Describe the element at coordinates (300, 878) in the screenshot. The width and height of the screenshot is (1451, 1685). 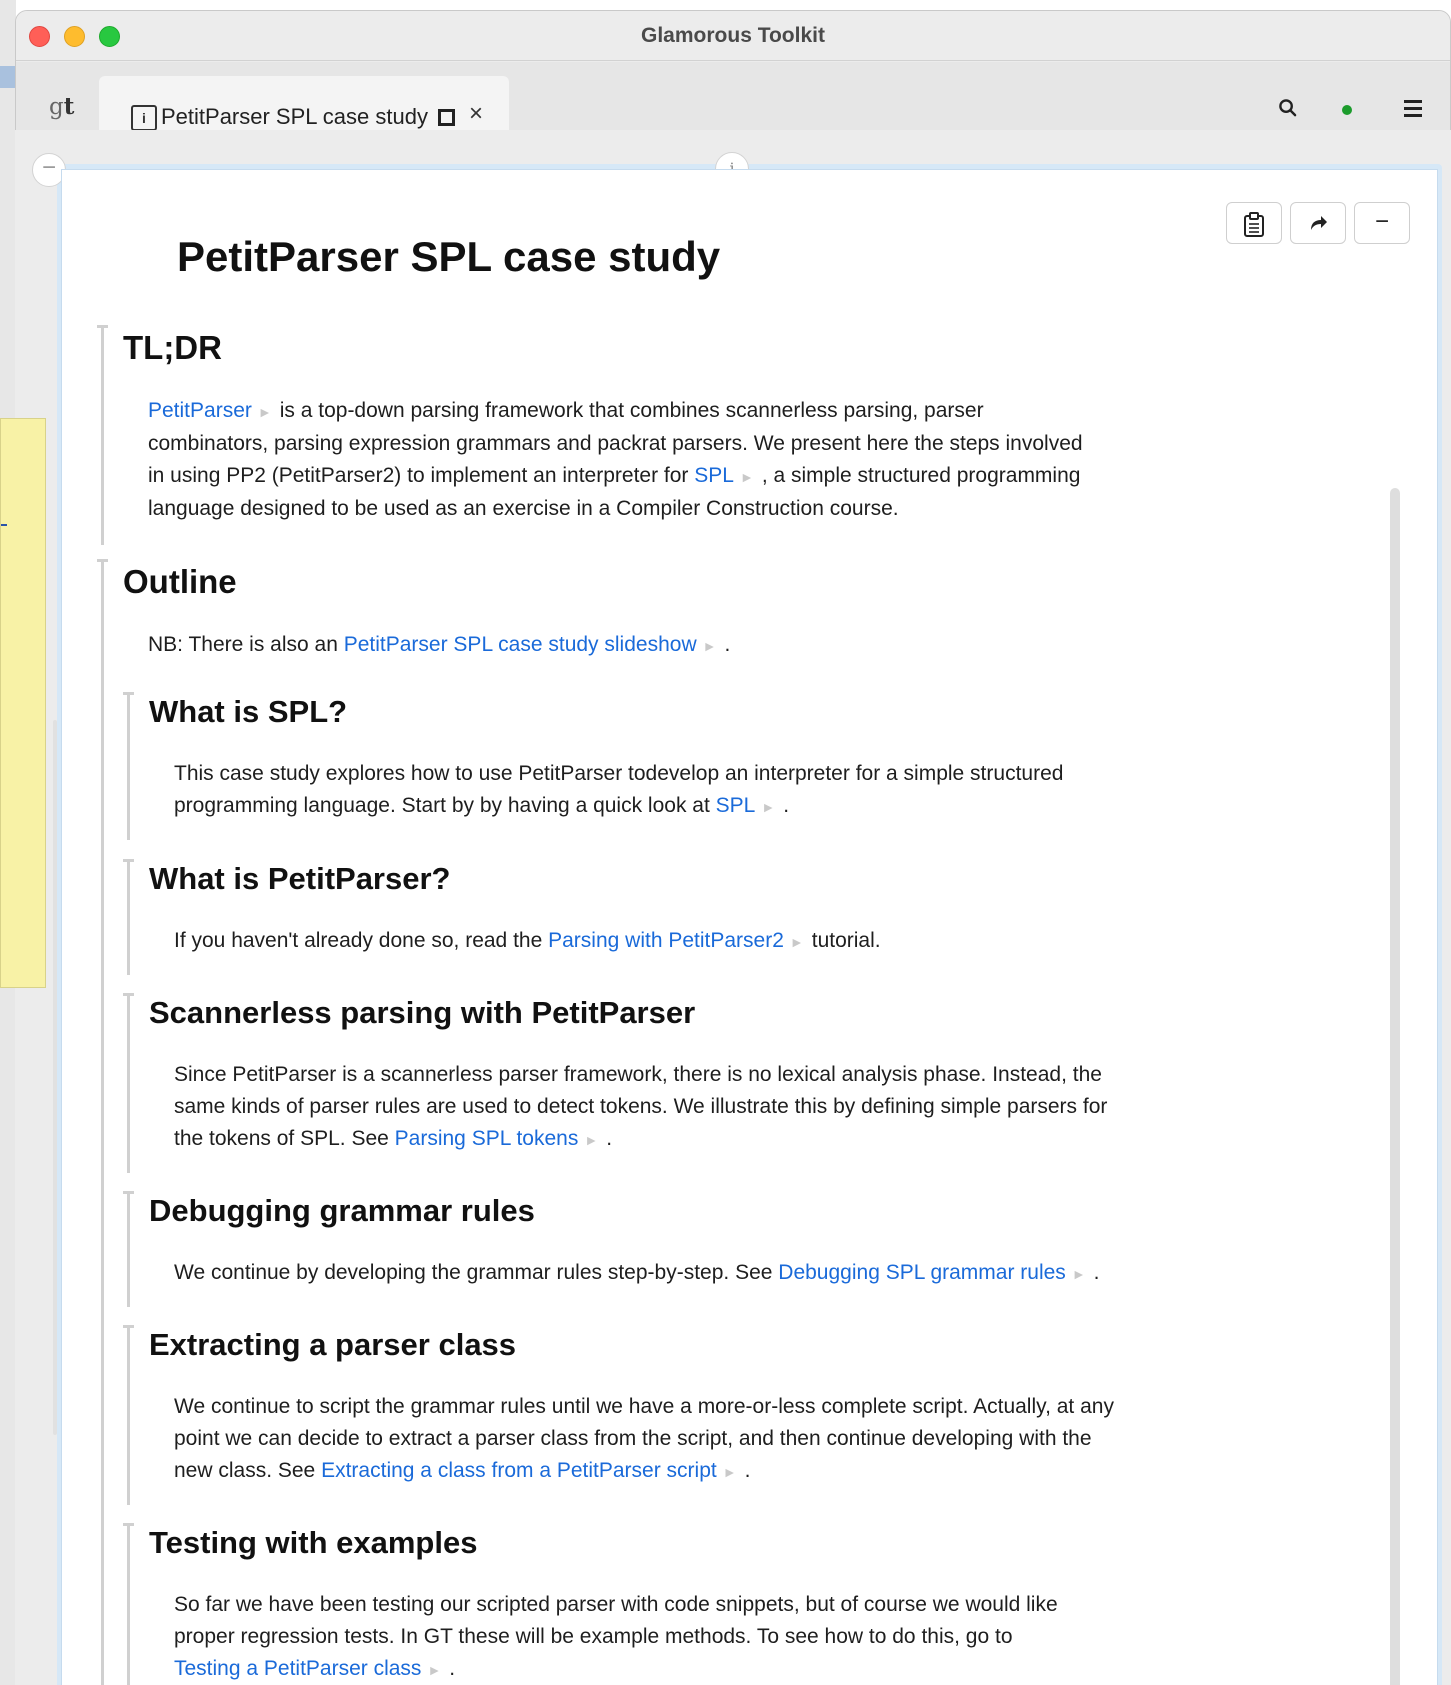
I see `section-heading: What is PetitParser?` at that location.